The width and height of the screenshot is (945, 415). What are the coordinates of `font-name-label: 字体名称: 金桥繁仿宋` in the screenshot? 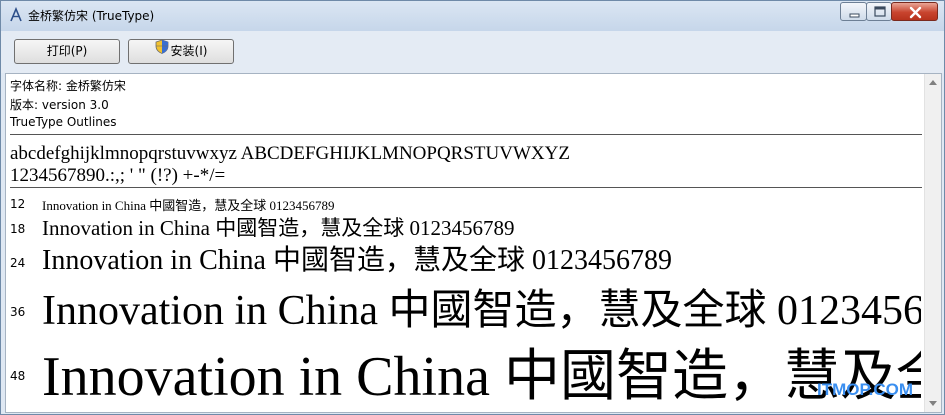 It's located at (68, 86).